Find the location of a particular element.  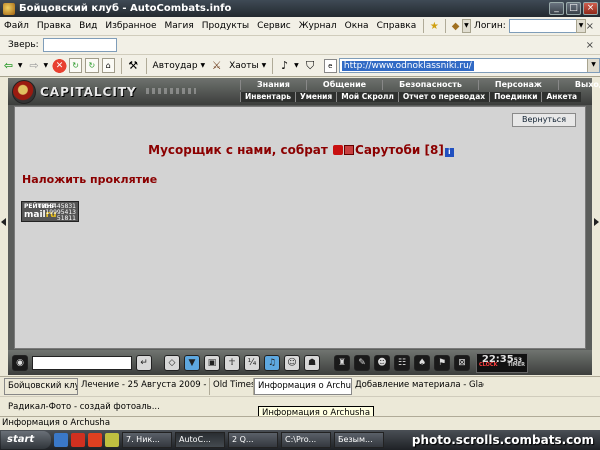

magic-icon: ◆ is located at coordinates (455, 26).